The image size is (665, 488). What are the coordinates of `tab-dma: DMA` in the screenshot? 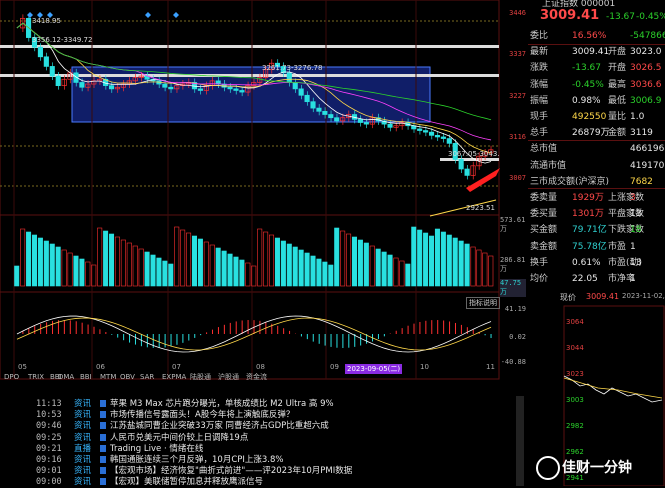 It's located at (66, 377).